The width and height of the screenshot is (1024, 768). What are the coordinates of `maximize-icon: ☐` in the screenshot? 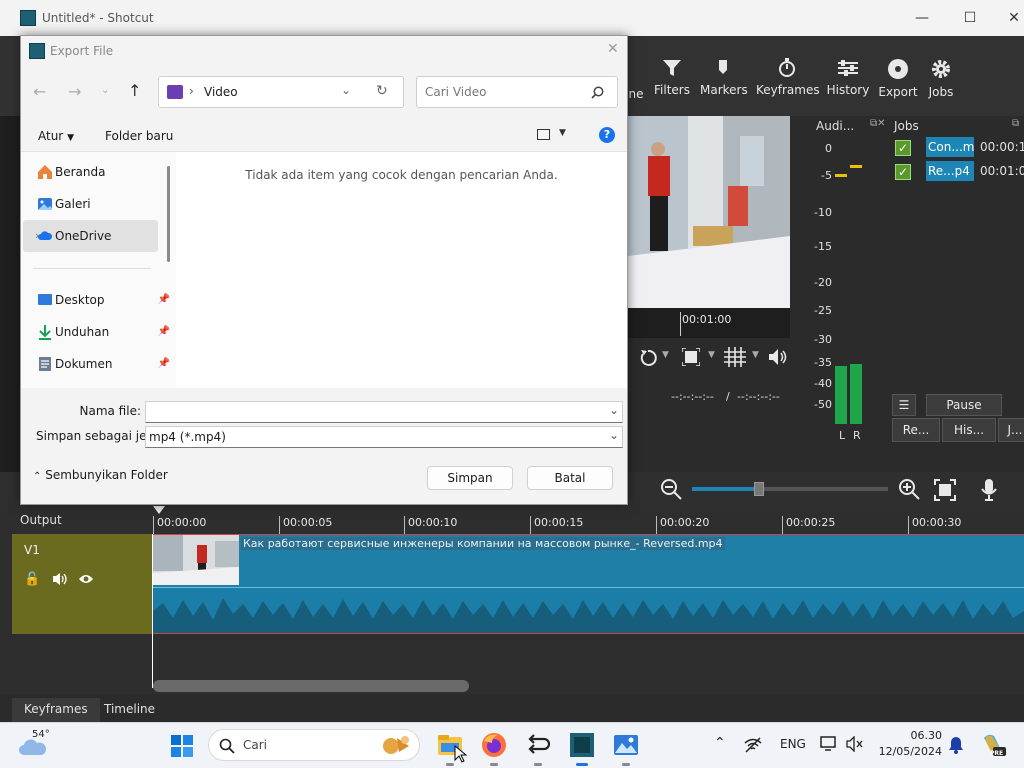 It's located at (970, 18).